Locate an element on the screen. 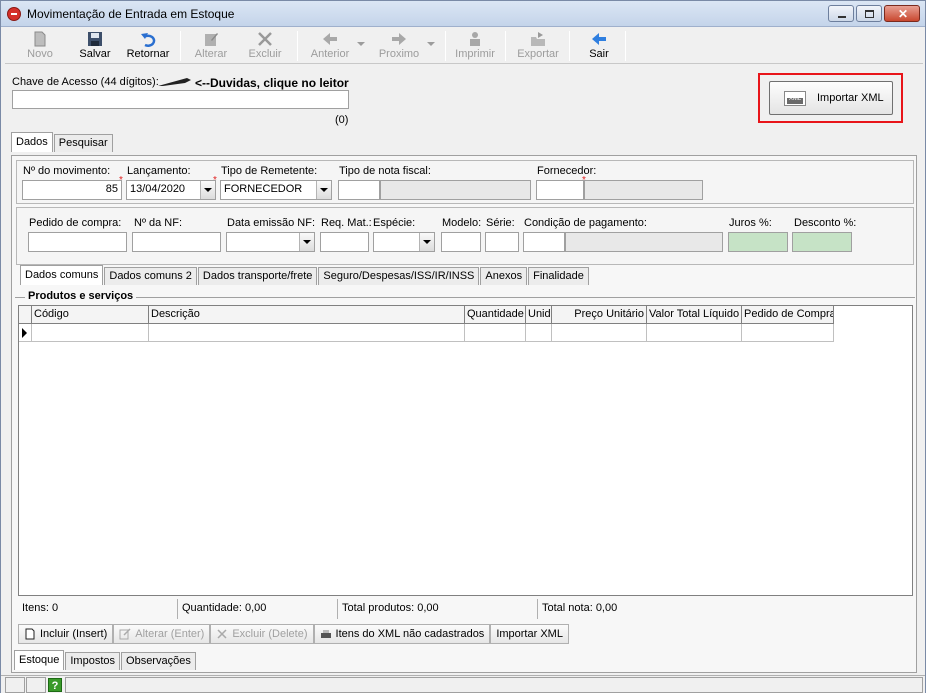 The image size is (926, 693). desconto-input is located at coordinates (822, 242).